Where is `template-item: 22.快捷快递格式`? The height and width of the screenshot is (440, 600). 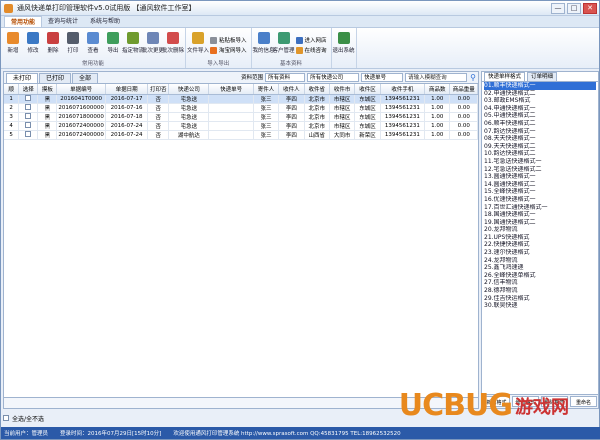
template-item: 22.快捷快递格式 is located at coordinates (540, 245).